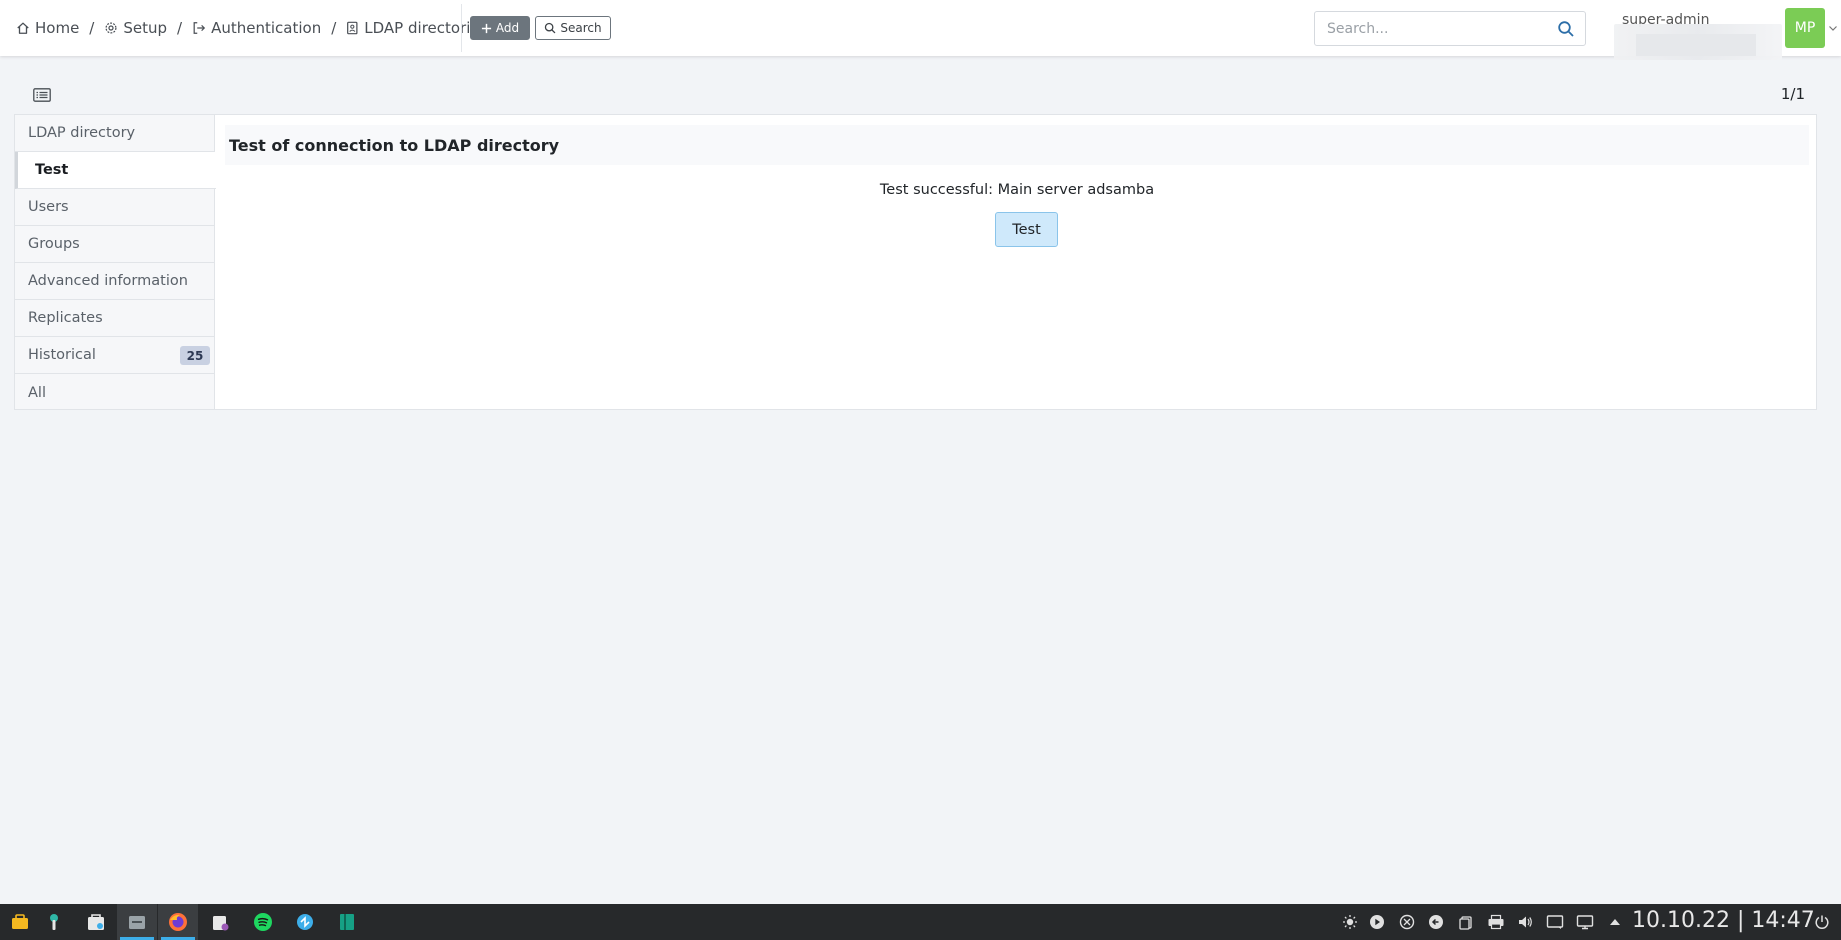 The height and width of the screenshot is (940, 1841). What do you see at coordinates (114, 207) in the screenshot?
I see `tab-users: Users` at bounding box center [114, 207].